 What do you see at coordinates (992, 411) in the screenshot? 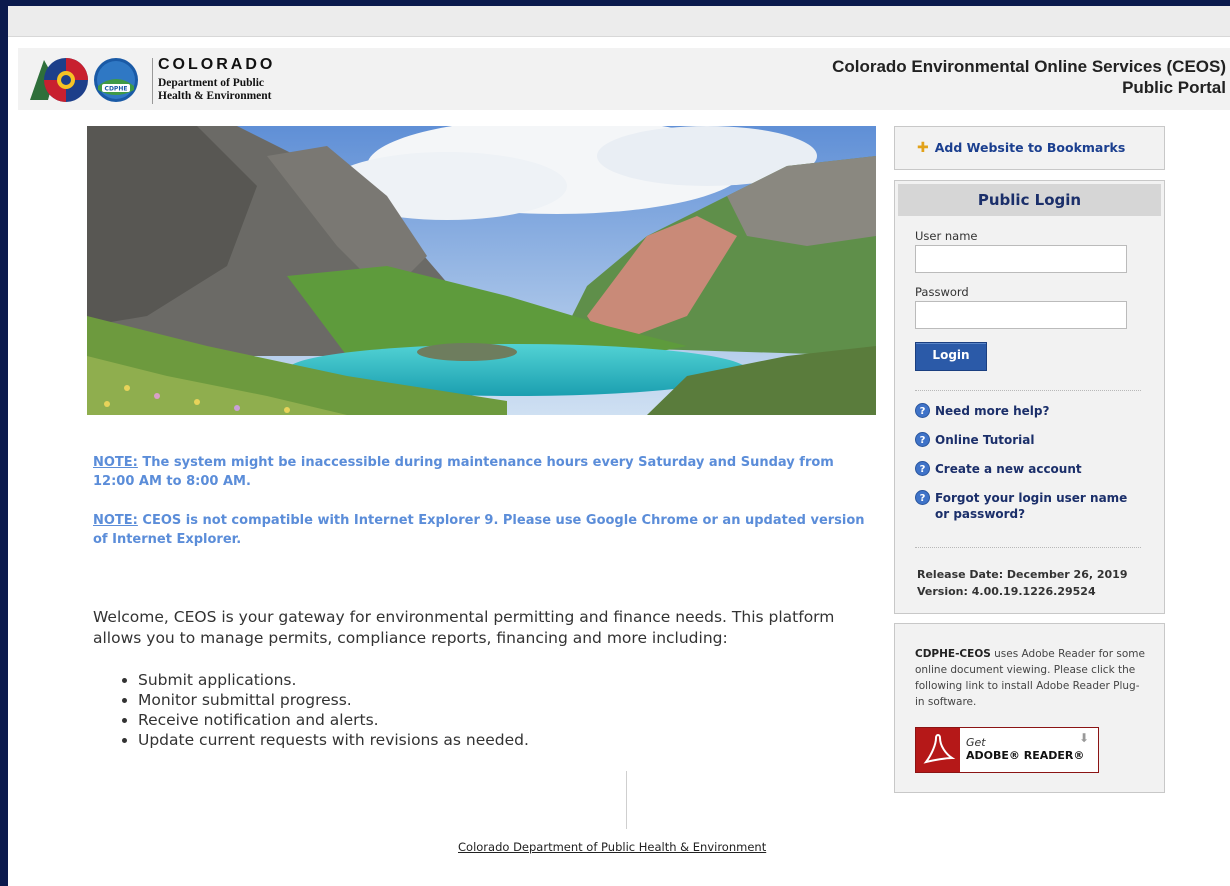
I see `help-link-label: Need more help?` at bounding box center [992, 411].